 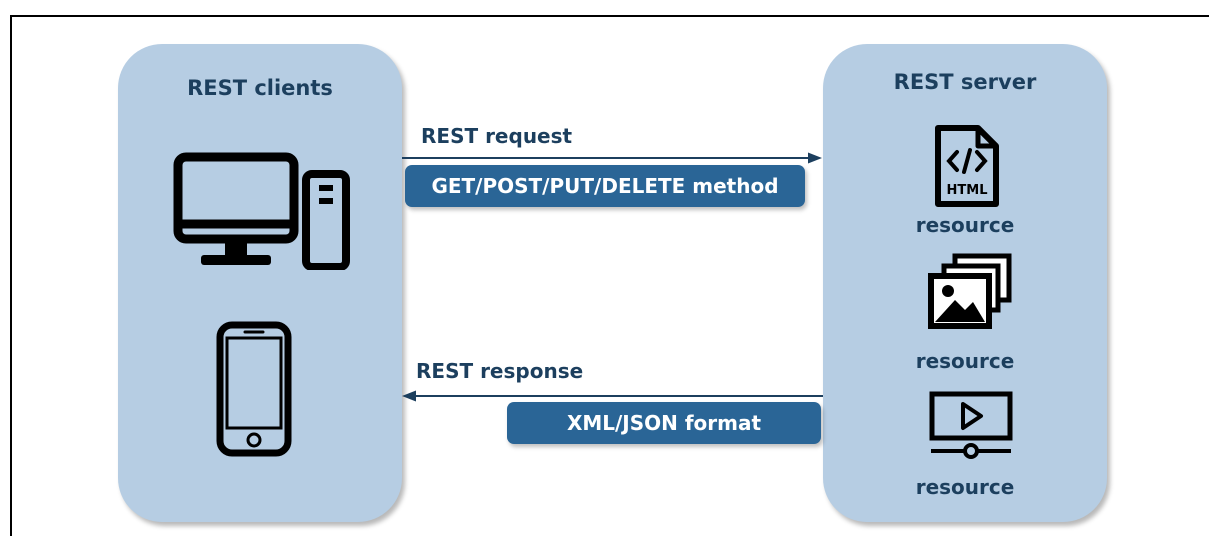 What do you see at coordinates (500, 371) in the screenshot?
I see `rest-response-label: REST response` at bounding box center [500, 371].